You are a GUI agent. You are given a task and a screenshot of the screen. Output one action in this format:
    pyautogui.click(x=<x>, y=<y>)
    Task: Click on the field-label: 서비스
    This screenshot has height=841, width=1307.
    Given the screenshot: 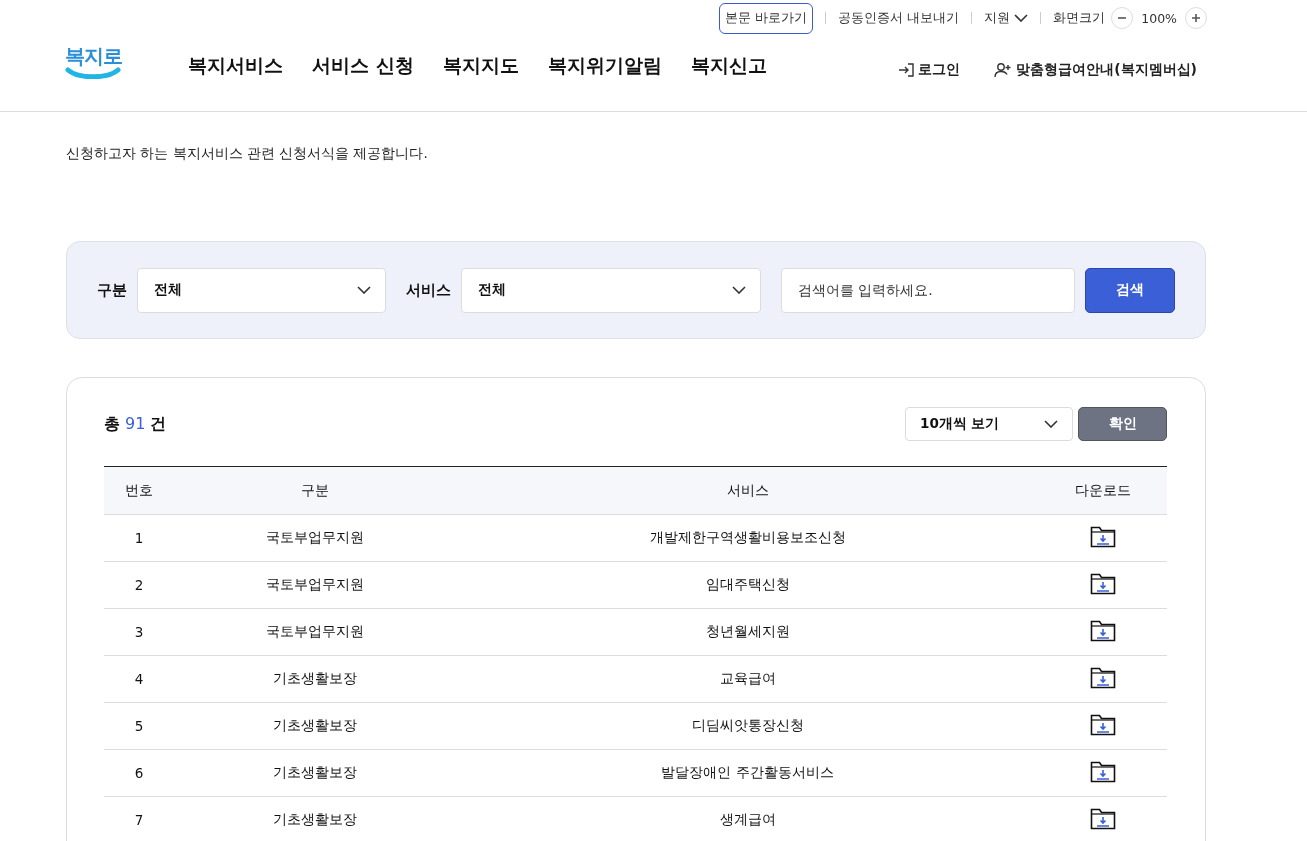 What is the action you would take?
    pyautogui.click(x=429, y=290)
    